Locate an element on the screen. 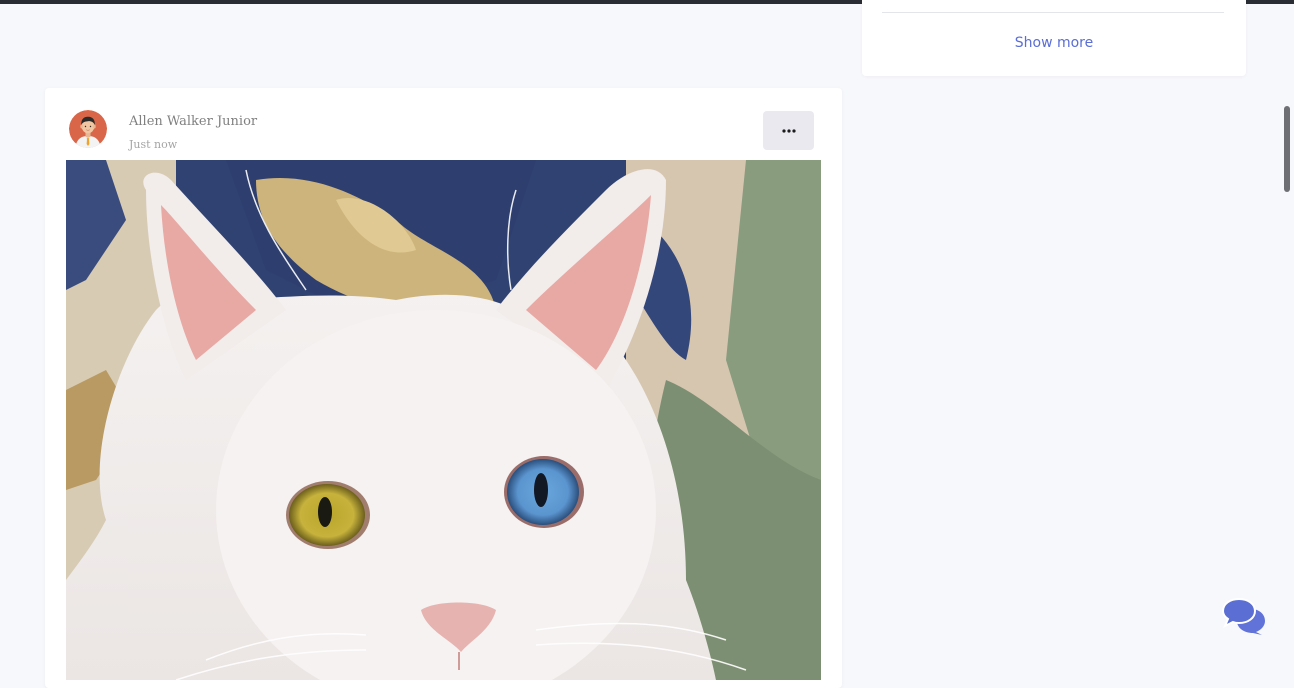  post-timestamp: Just now is located at coordinates (153, 144).